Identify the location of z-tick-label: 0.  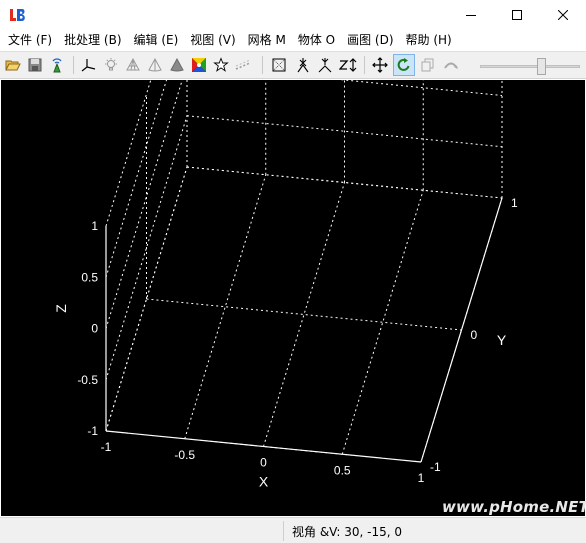
(94, 329).